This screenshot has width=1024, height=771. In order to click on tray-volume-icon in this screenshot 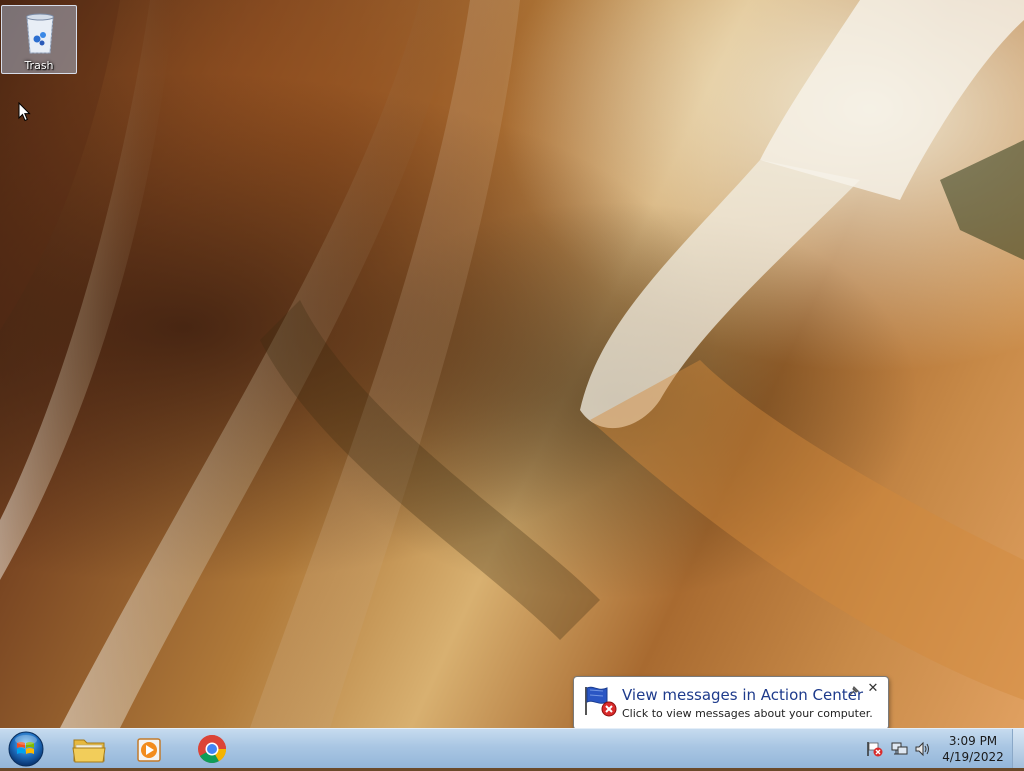, I will do `click(923, 750)`.